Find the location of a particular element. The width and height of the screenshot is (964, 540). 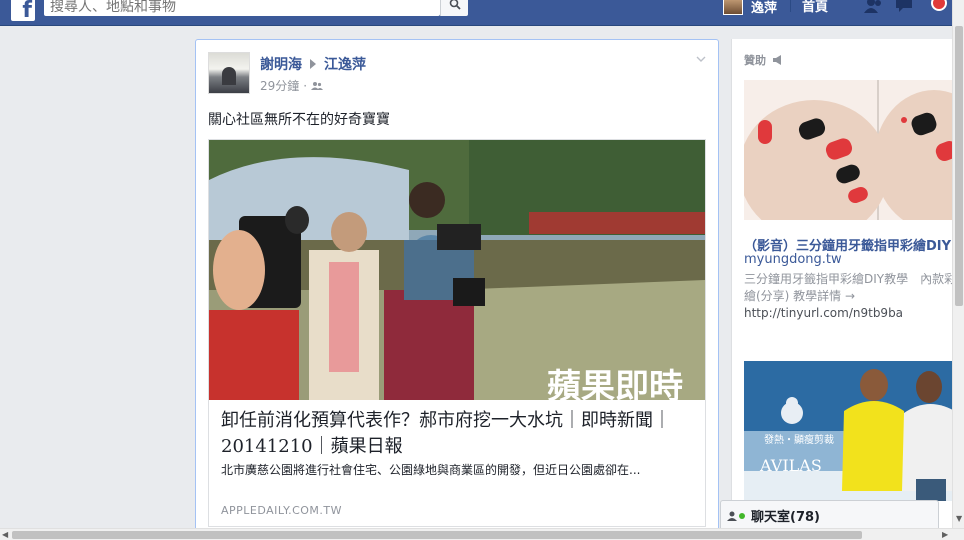

facebook-logo-icon: f is located at coordinates (23, 10).